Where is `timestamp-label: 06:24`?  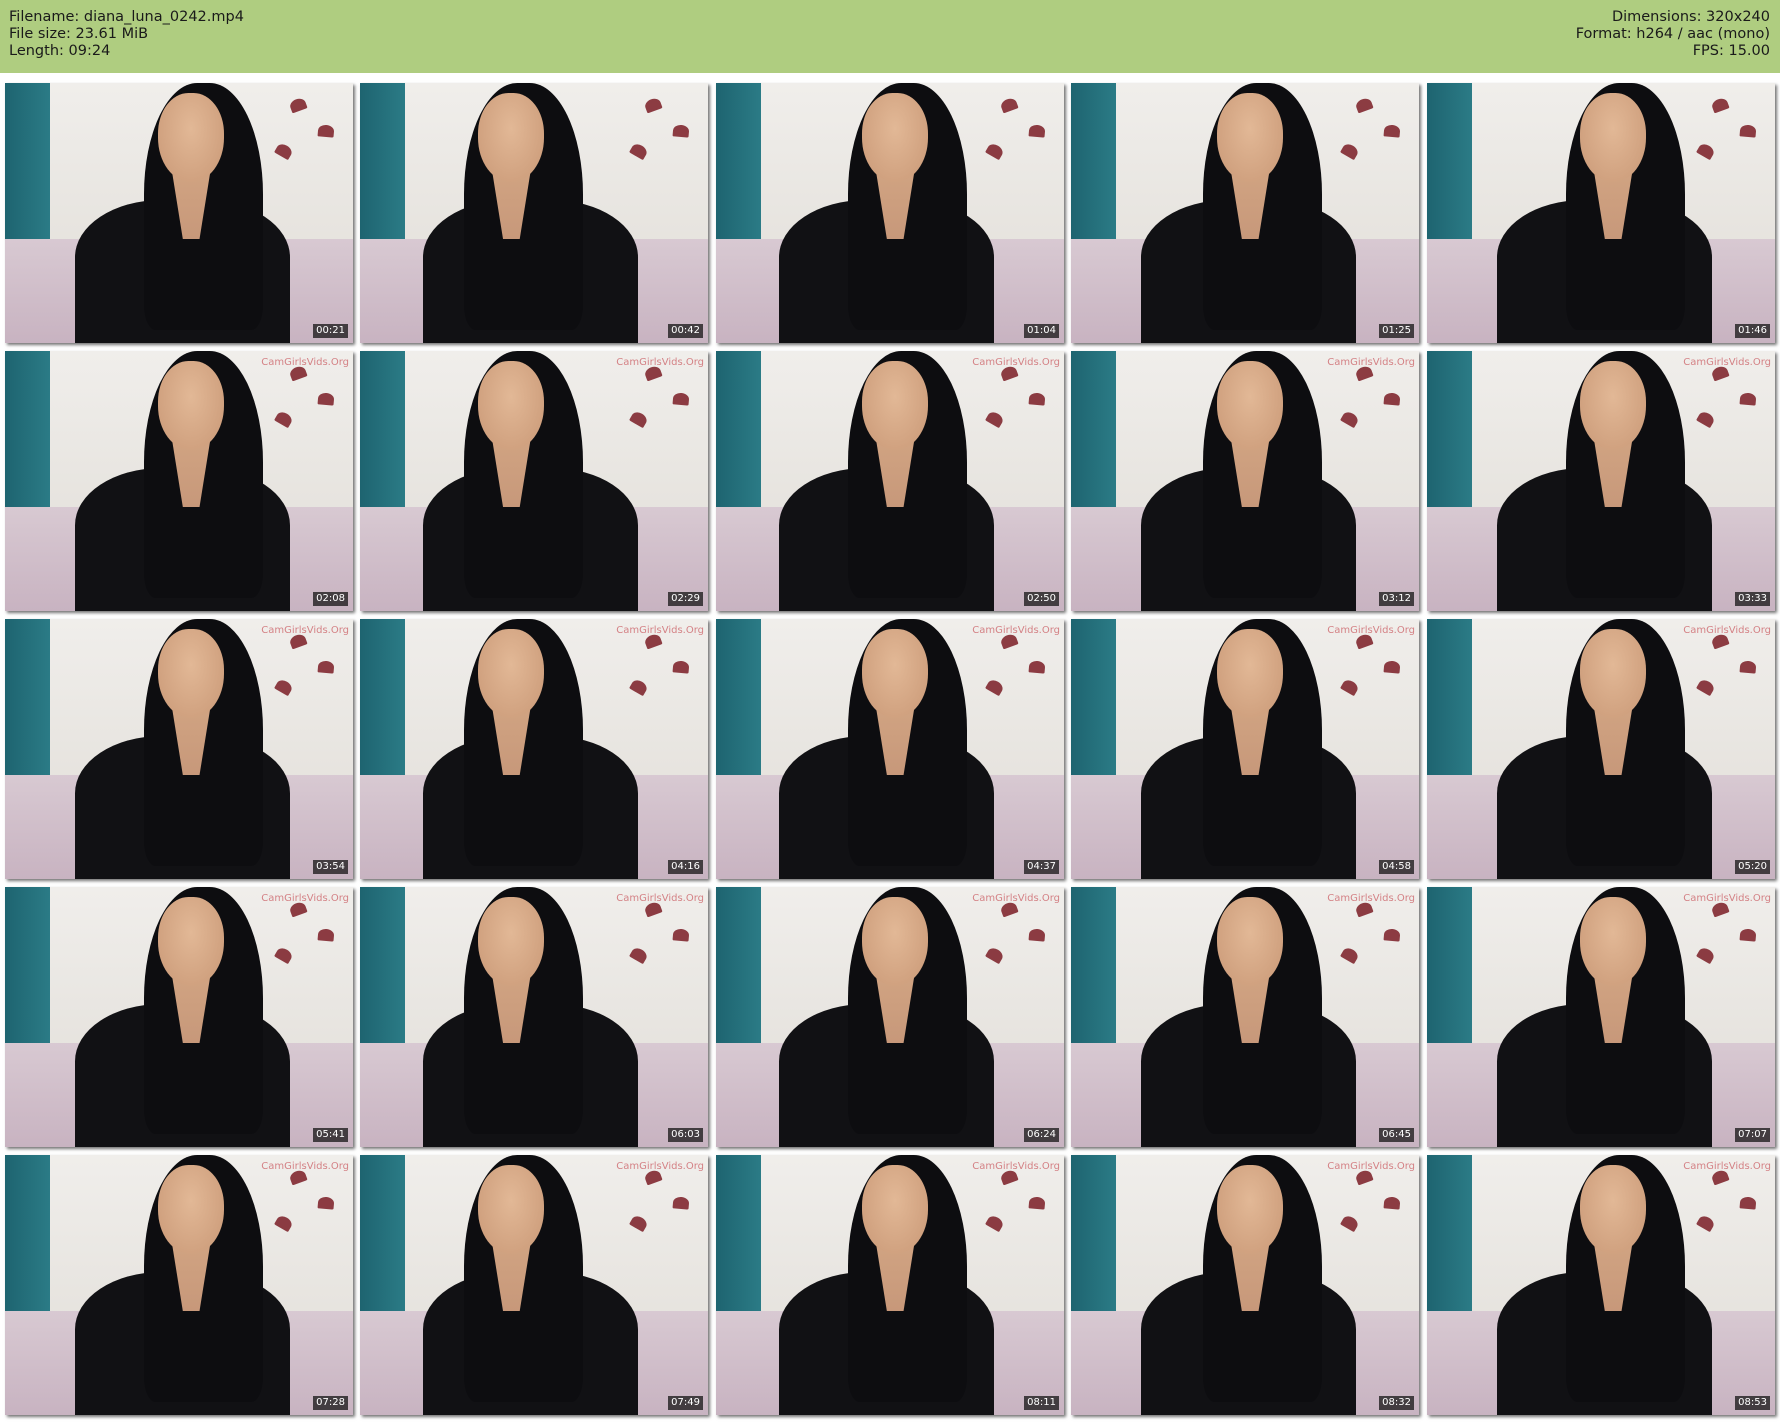 timestamp-label: 06:24 is located at coordinates (1041, 1135).